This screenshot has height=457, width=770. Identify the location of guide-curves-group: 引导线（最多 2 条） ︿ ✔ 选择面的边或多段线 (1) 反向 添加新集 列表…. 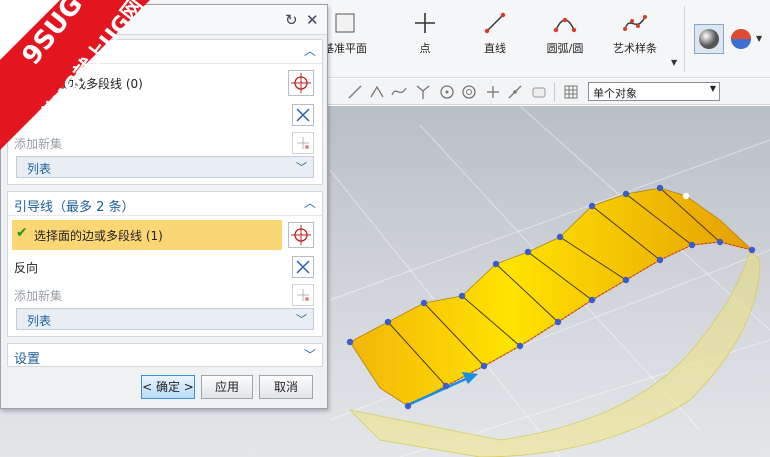
(165, 264).